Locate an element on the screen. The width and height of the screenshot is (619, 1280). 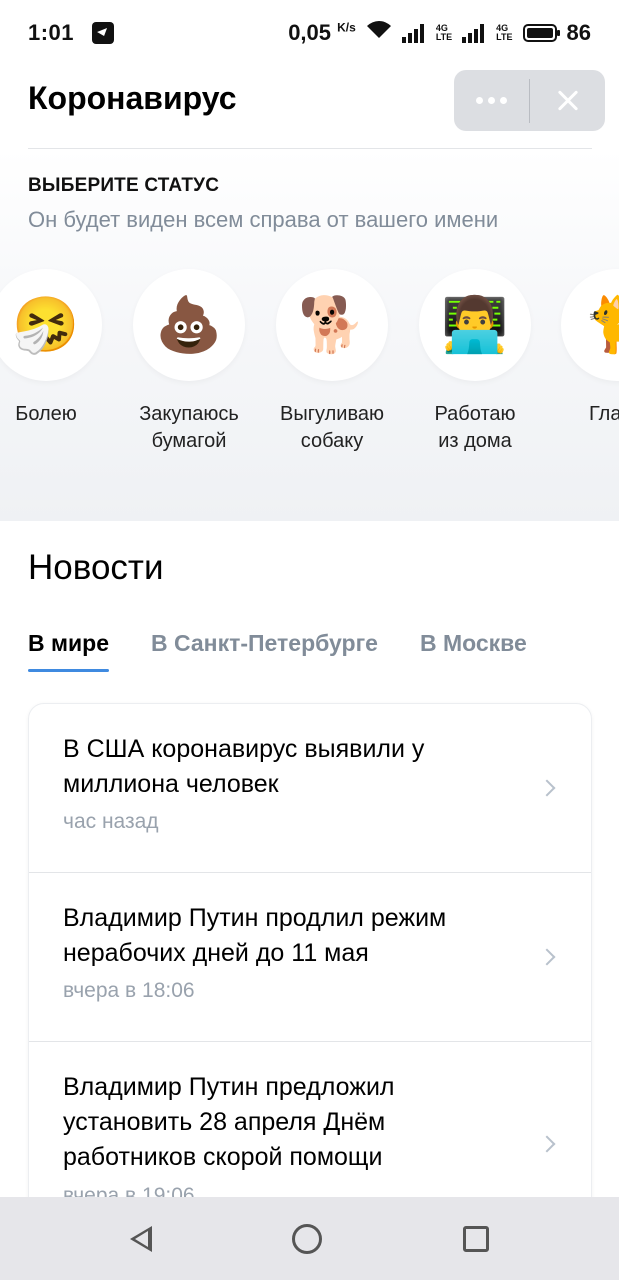
news-time: час назад is located at coordinates (111, 821).